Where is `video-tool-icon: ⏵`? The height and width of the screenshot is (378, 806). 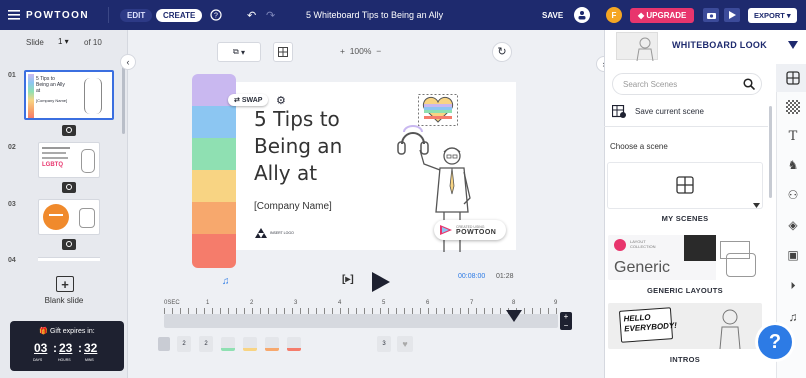 video-tool-icon: ⏵ is located at coordinates (793, 287).